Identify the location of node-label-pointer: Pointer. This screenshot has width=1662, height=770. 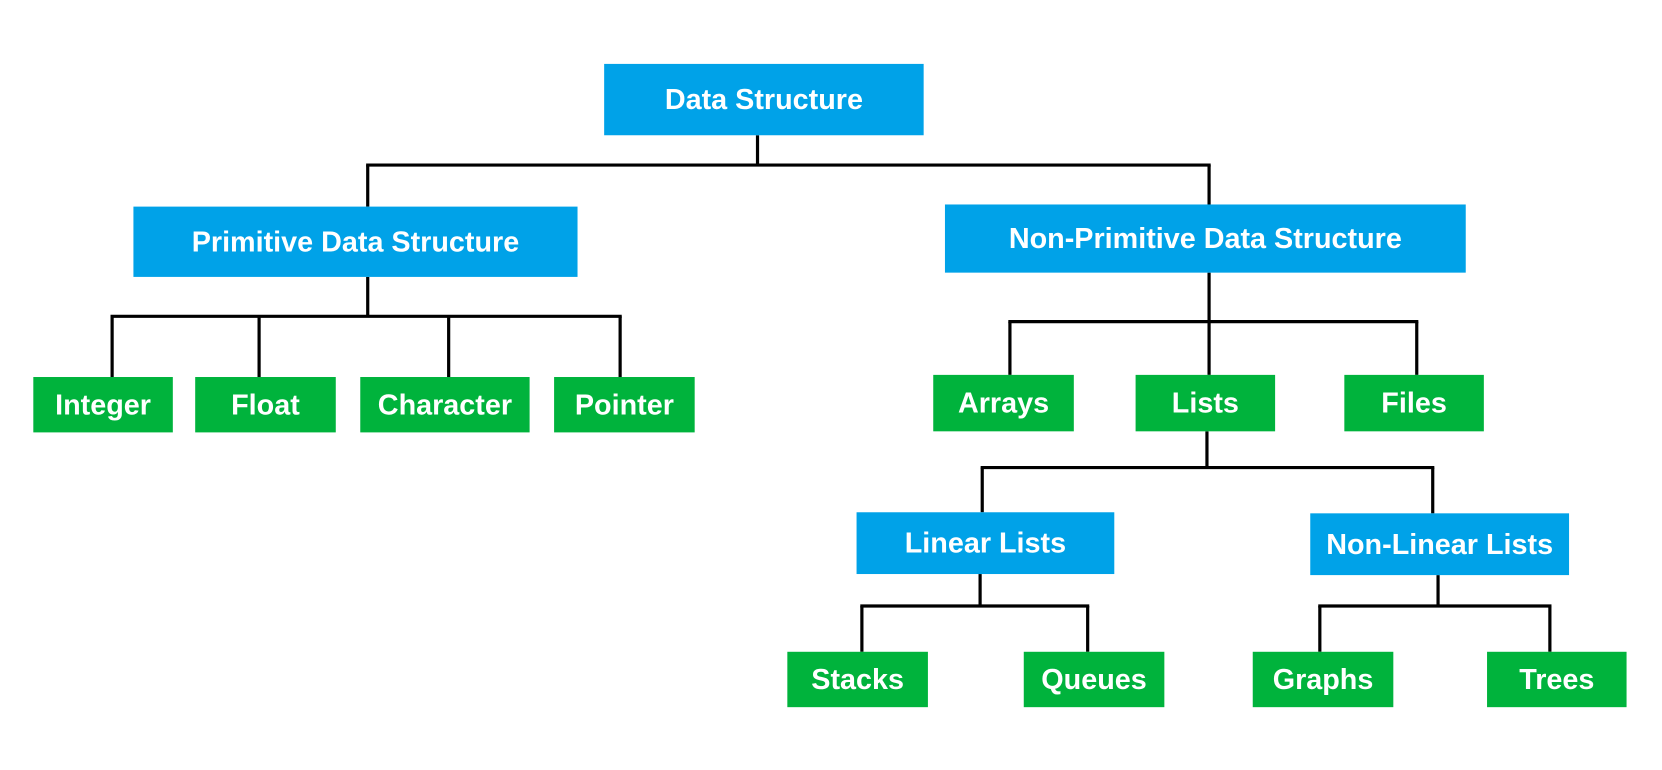
(624, 405).